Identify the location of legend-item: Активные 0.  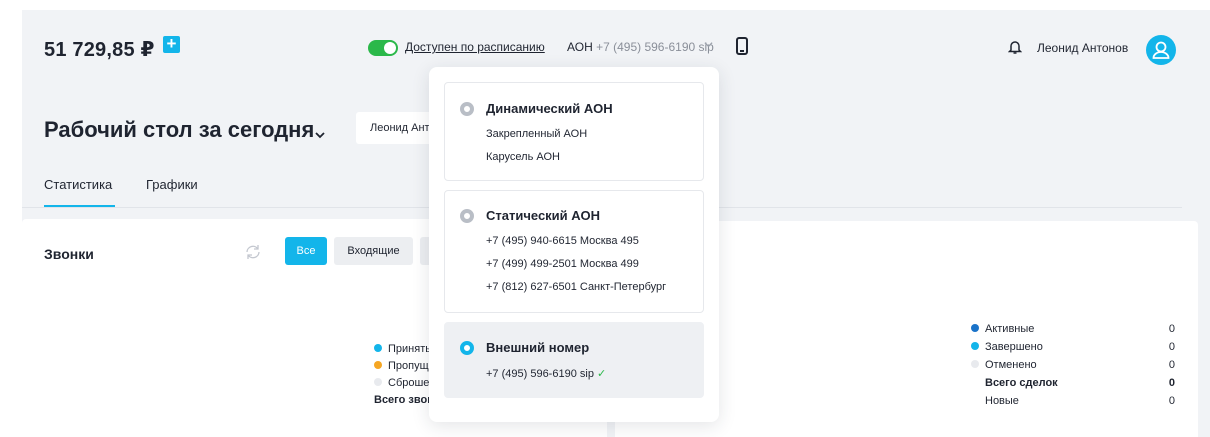
(1073, 332).